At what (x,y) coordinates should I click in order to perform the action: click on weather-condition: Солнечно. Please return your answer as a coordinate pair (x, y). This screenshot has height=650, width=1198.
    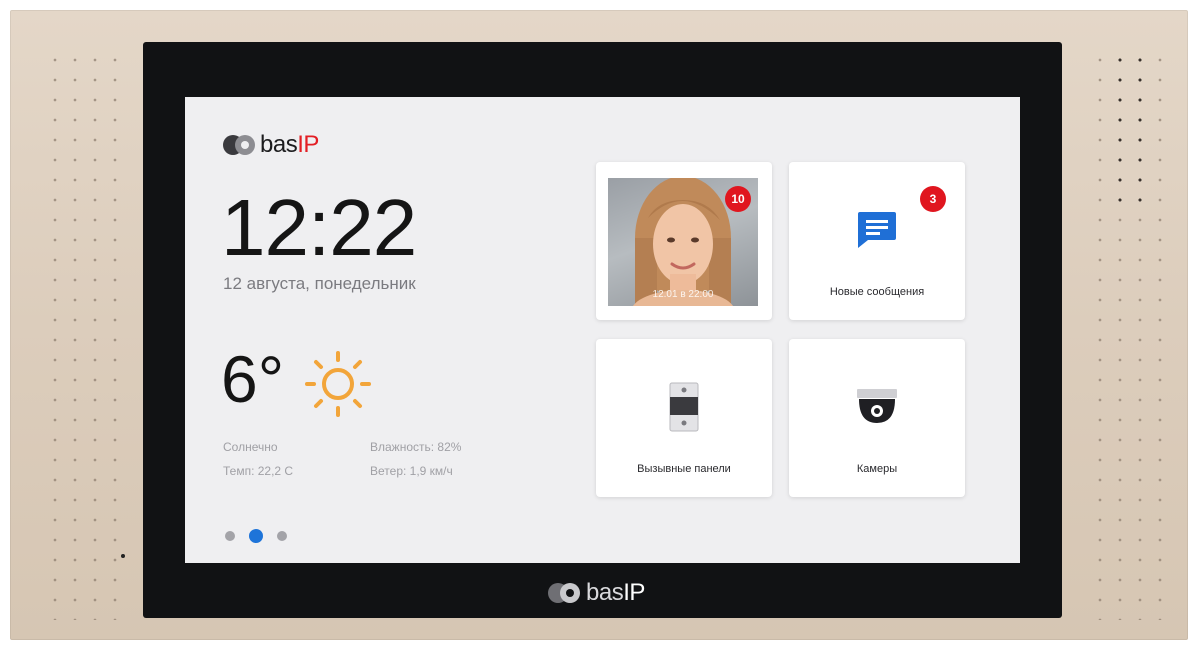
    Looking at the image, I should click on (250, 447).